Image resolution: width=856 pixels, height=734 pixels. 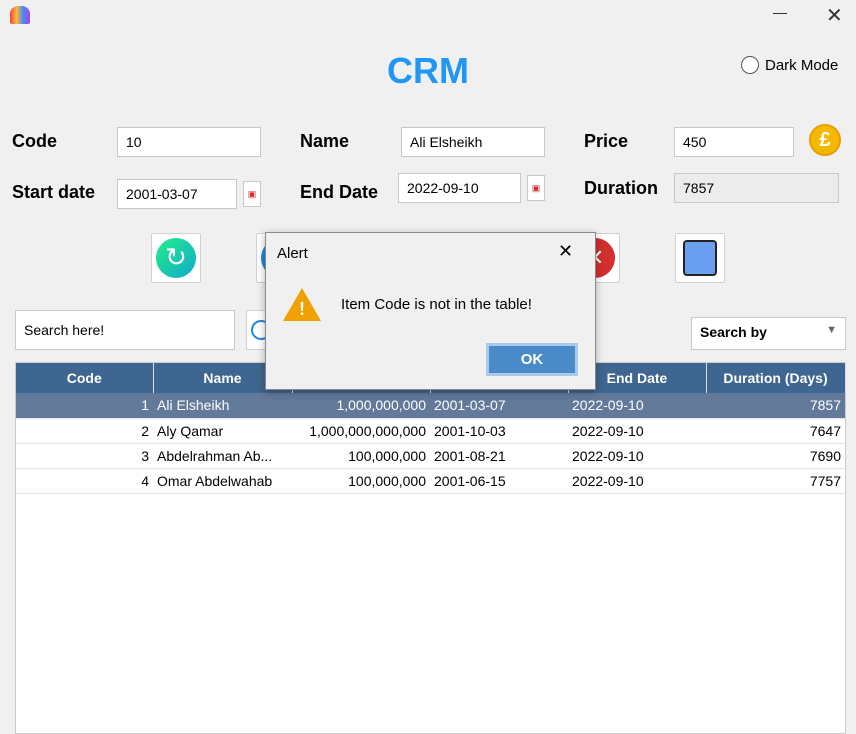 What do you see at coordinates (125, 330) in the screenshot?
I see `search-input: Search here!` at bounding box center [125, 330].